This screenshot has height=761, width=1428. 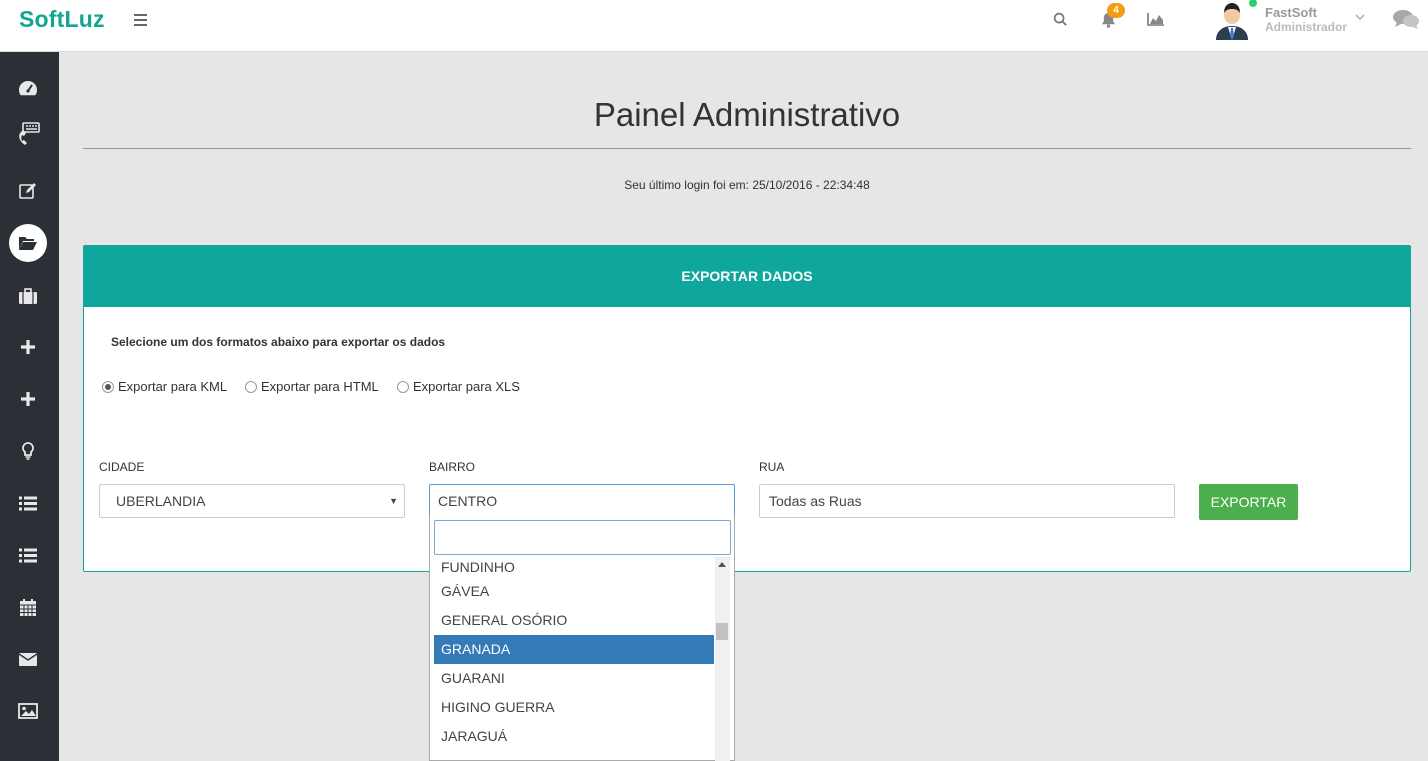 What do you see at coordinates (28, 88) in the screenshot?
I see `dashboard-icon` at bounding box center [28, 88].